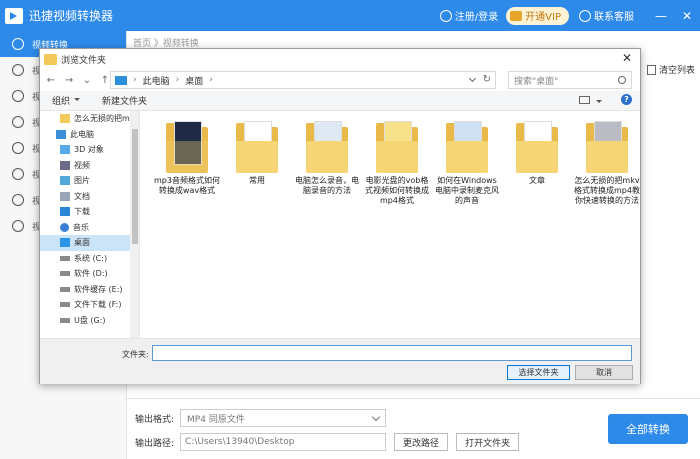  What do you see at coordinates (327, 158) in the screenshot?
I see `file-item: 电脑怎么录音，电脑录音的方法` at bounding box center [327, 158].